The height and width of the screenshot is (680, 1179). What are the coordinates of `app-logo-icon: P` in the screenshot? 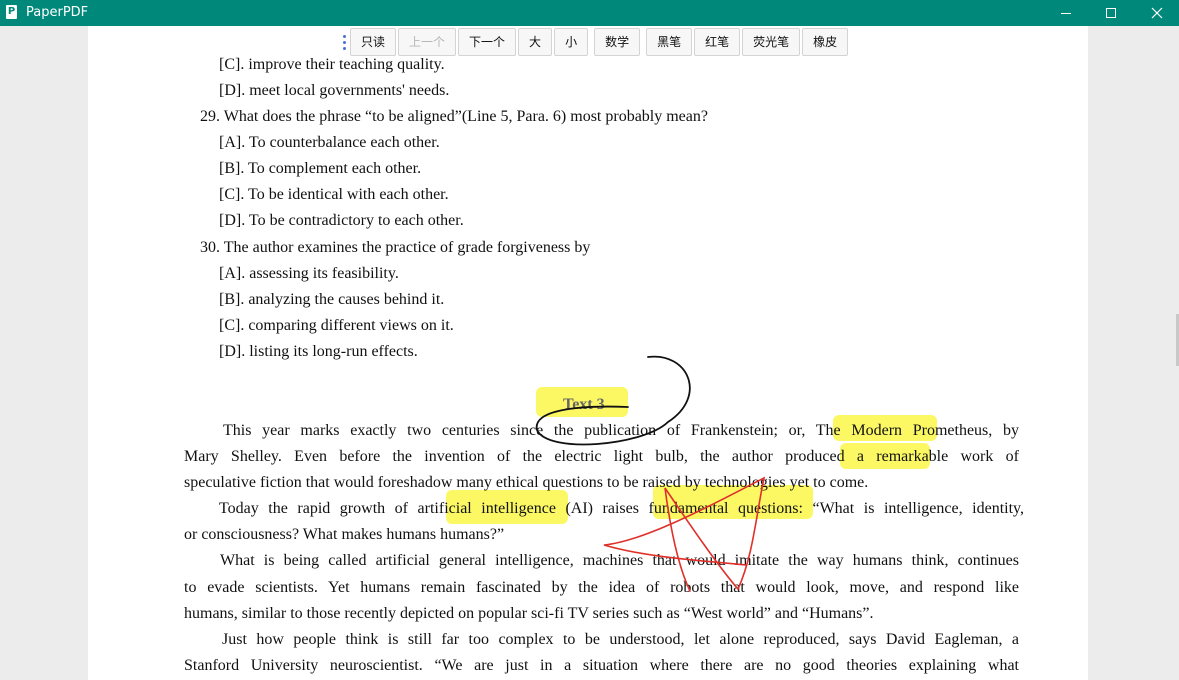 It's located at (11, 12).